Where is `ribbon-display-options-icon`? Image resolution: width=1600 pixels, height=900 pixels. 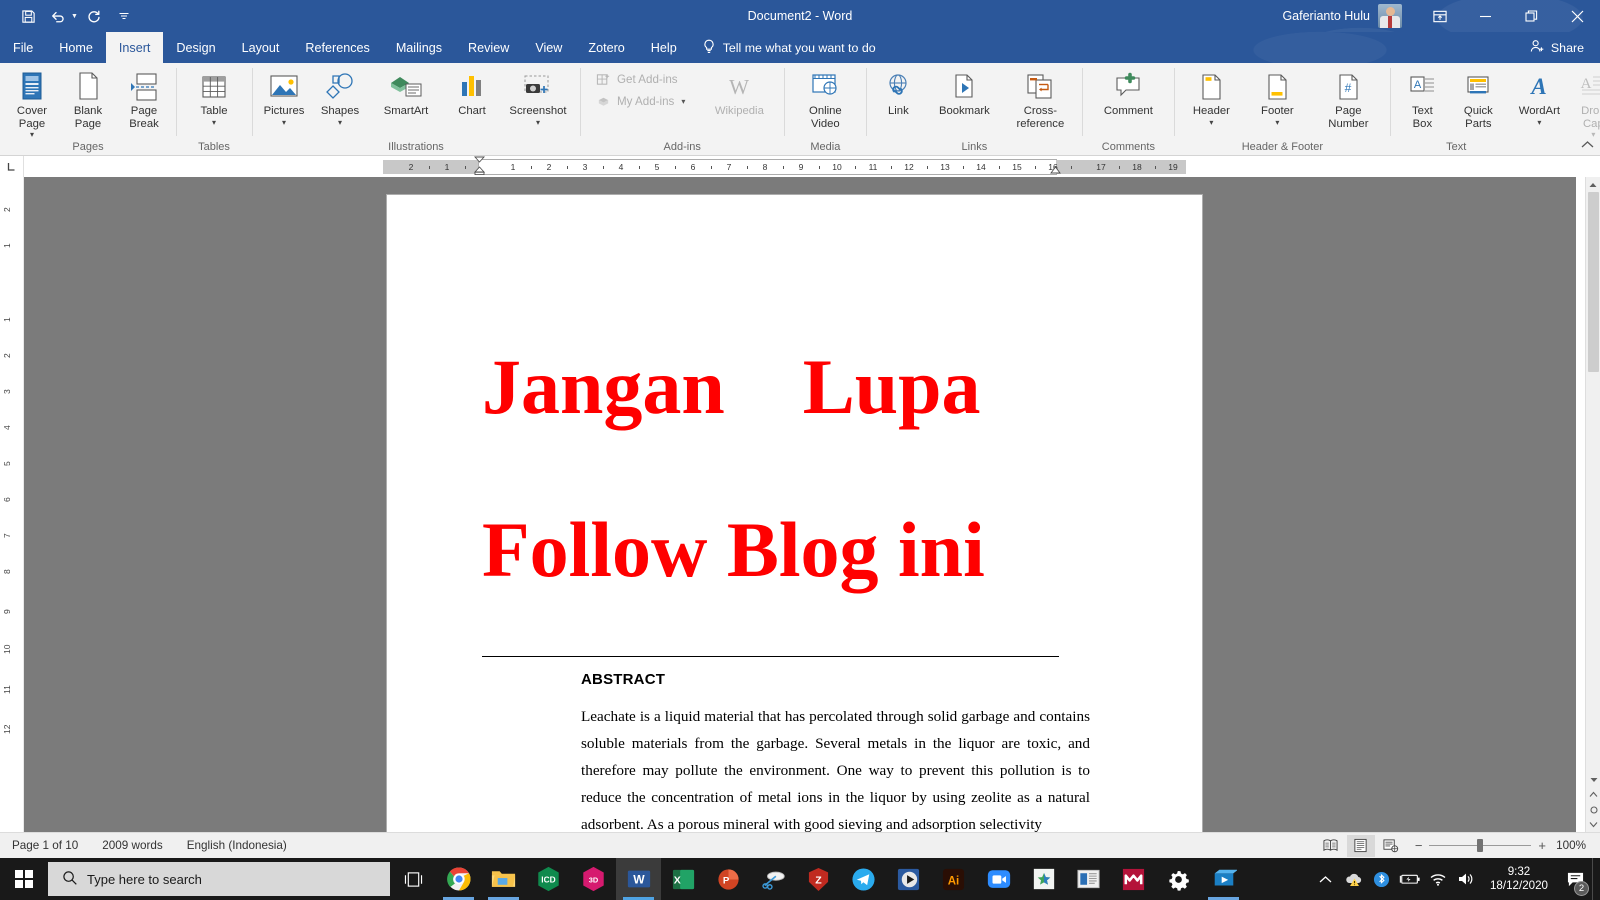 ribbon-display-options-icon is located at coordinates (1440, 16).